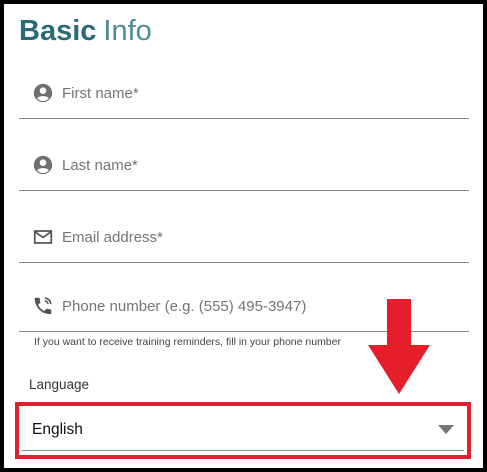 This screenshot has width=487, height=472. What do you see at coordinates (100, 165) in the screenshot?
I see `last-name-placeholder: Last name*` at bounding box center [100, 165].